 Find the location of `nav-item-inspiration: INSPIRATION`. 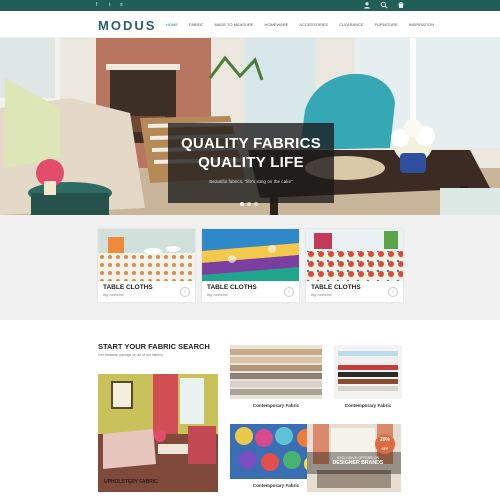

nav-item-inspiration: INSPIRATION is located at coordinates (421, 25).